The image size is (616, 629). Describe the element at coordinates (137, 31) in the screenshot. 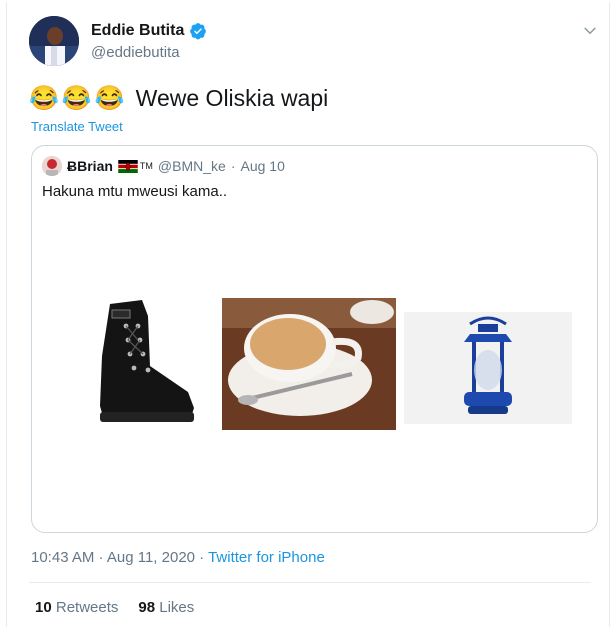

I see `author-name: Eddie Butita` at that location.